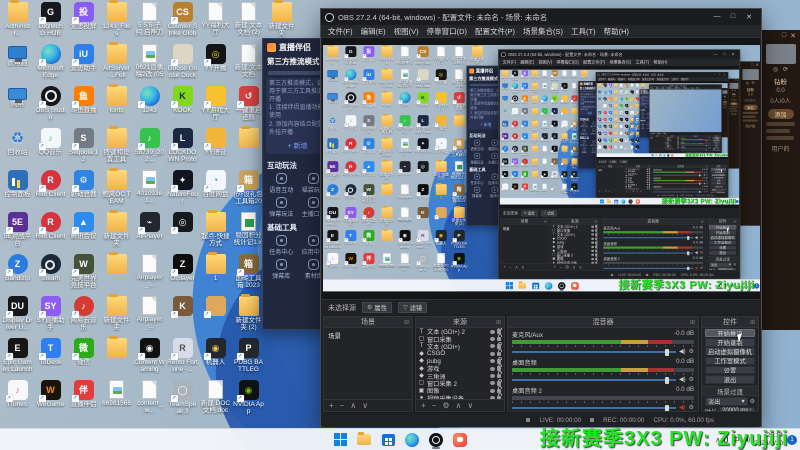  What do you see at coordinates (368, 99) in the screenshot?
I see `desktop-icon: 鱼斗鱼直播` at bounding box center [368, 99].